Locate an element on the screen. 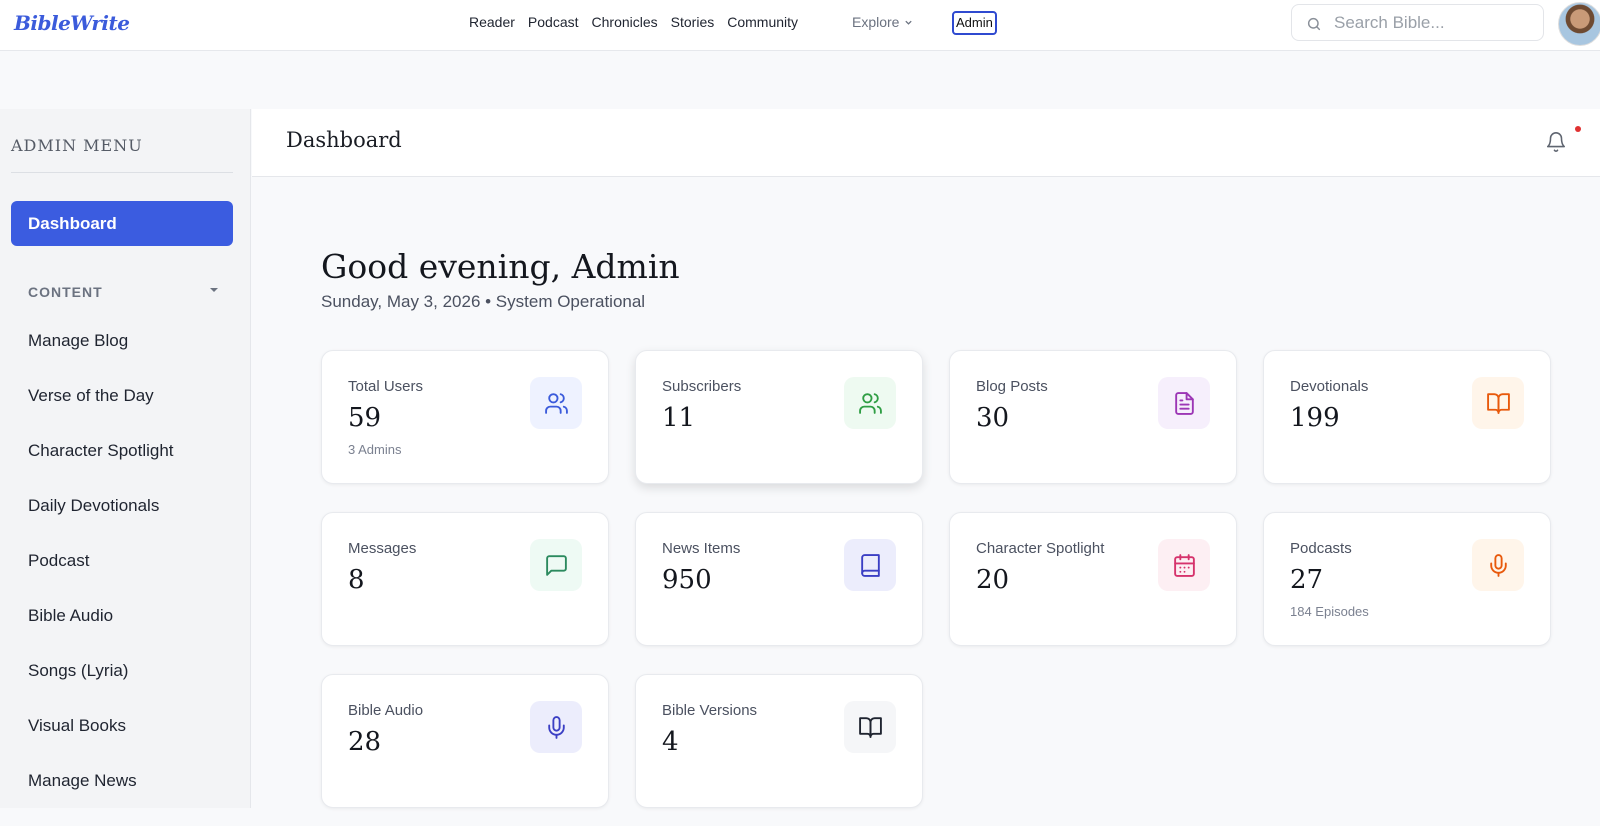 This screenshot has height=826, width=1600. search-icon is located at coordinates (1314, 24).